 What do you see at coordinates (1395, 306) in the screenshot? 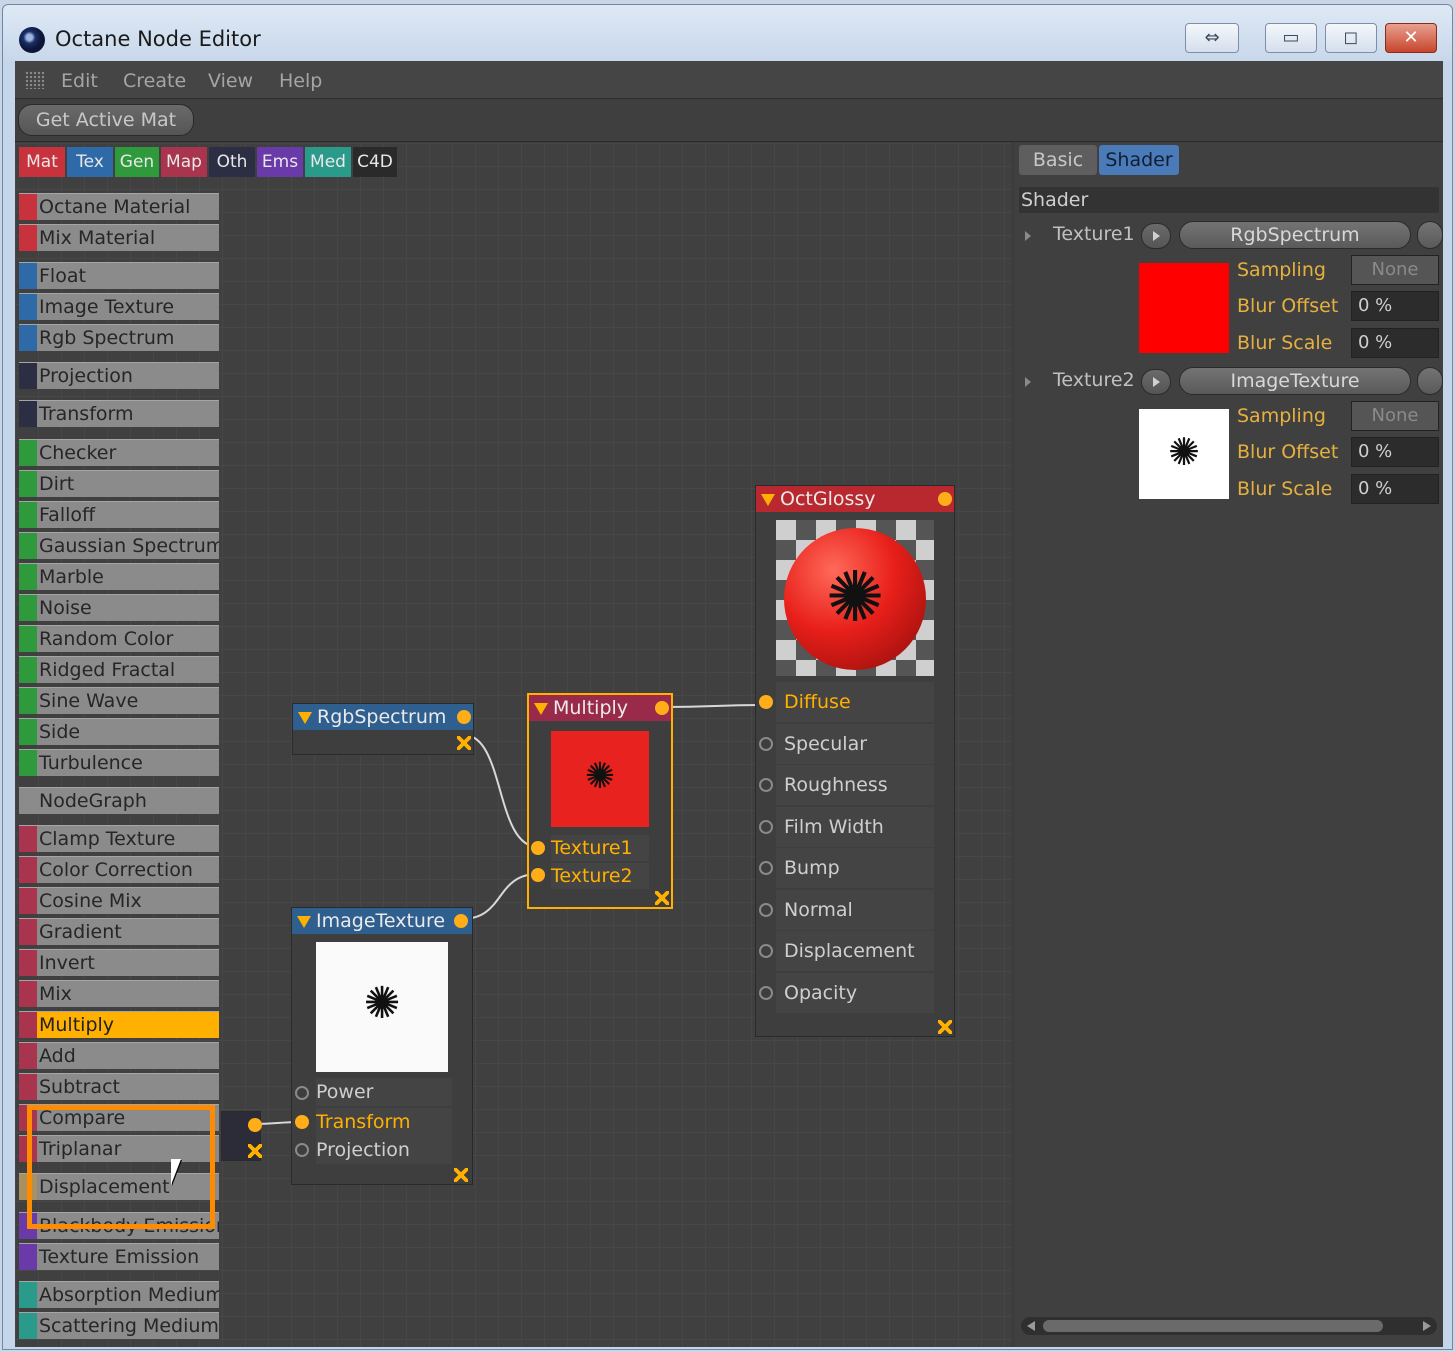
I see `texture1-blur-offset-field: 0 %` at bounding box center [1395, 306].